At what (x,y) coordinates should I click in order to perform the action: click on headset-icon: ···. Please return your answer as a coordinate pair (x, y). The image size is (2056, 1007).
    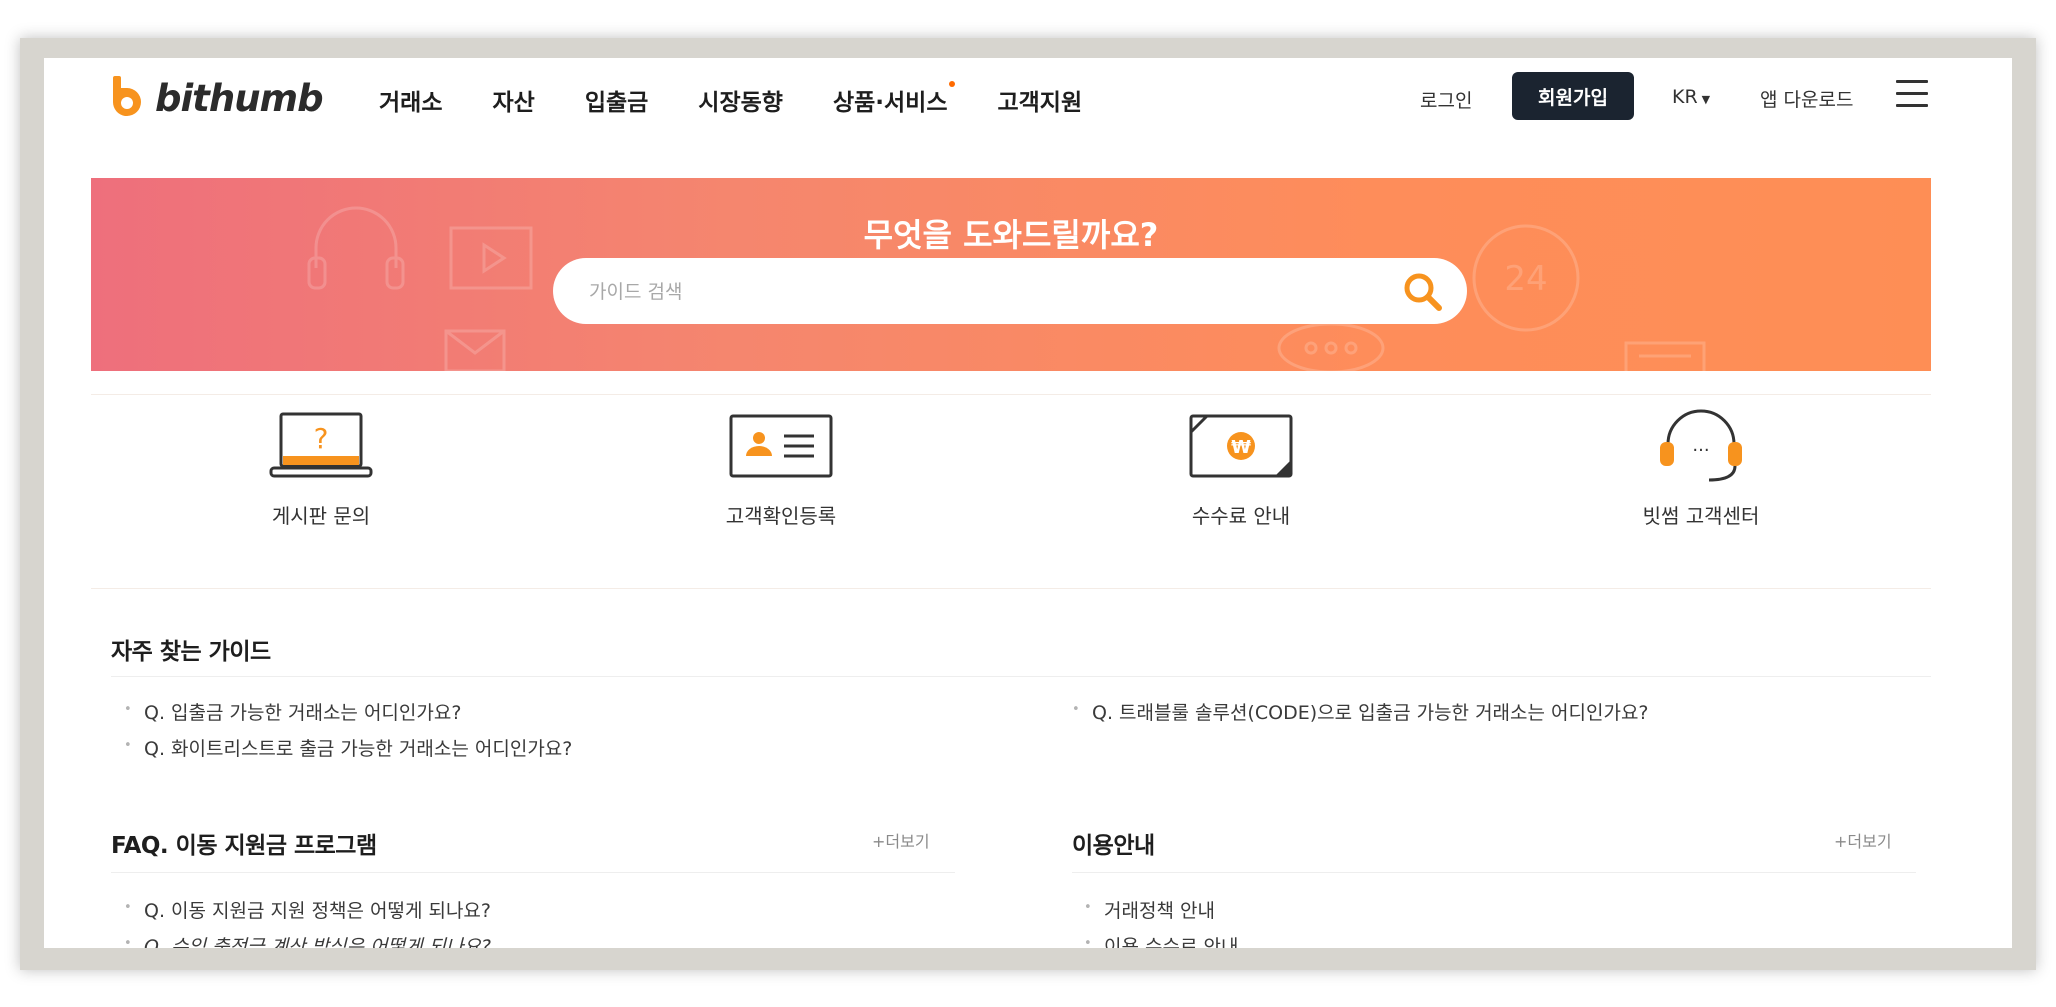
    Looking at the image, I should click on (1701, 445).